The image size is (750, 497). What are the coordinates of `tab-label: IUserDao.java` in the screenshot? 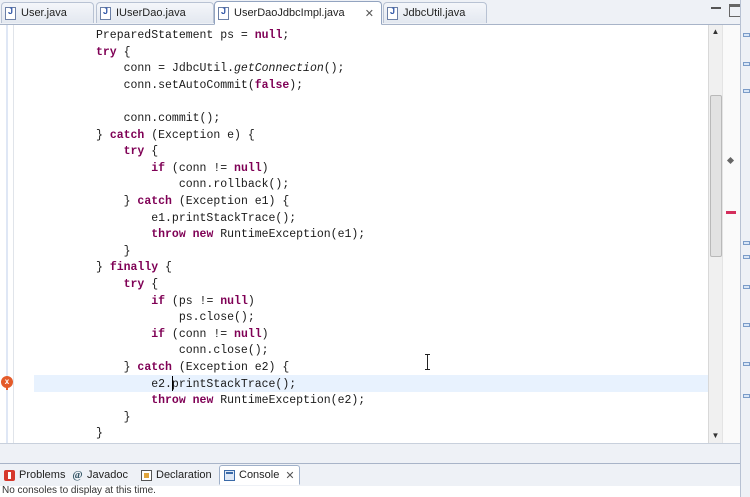 It's located at (151, 13).